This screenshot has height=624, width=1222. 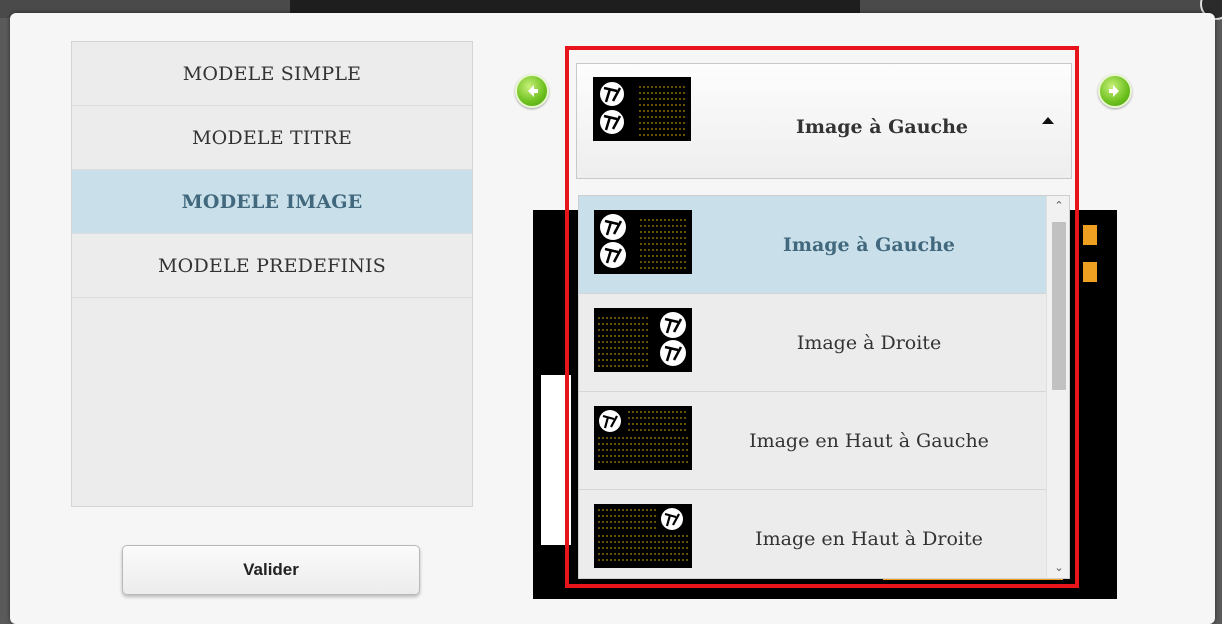 I want to click on image-top-left-thumbnail-icon, so click(x=643, y=438).